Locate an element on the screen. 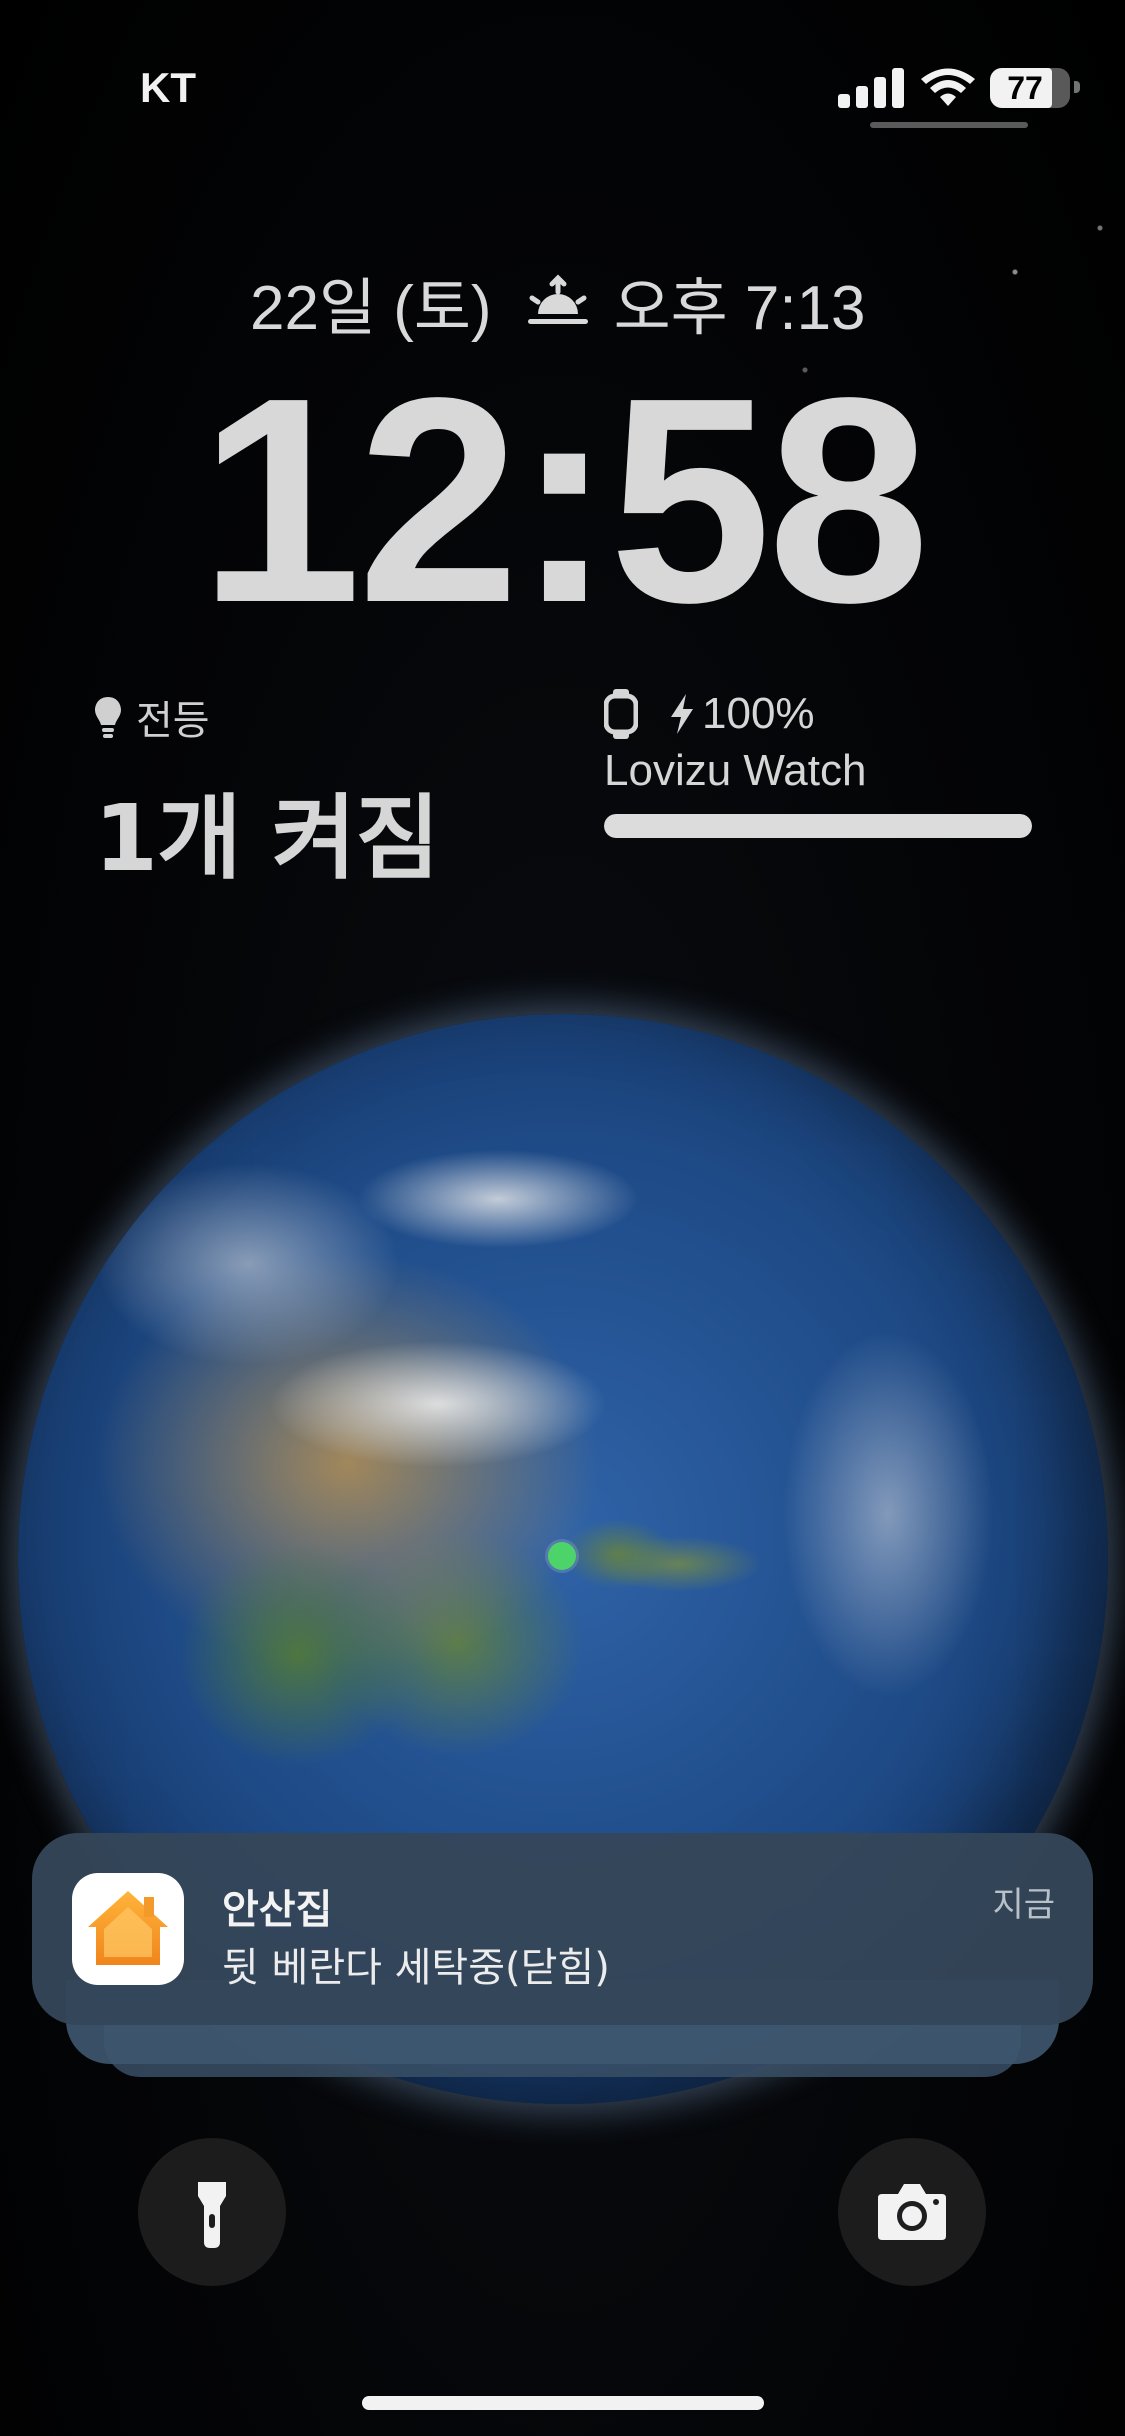  wifi-icon is located at coordinates (948, 87).